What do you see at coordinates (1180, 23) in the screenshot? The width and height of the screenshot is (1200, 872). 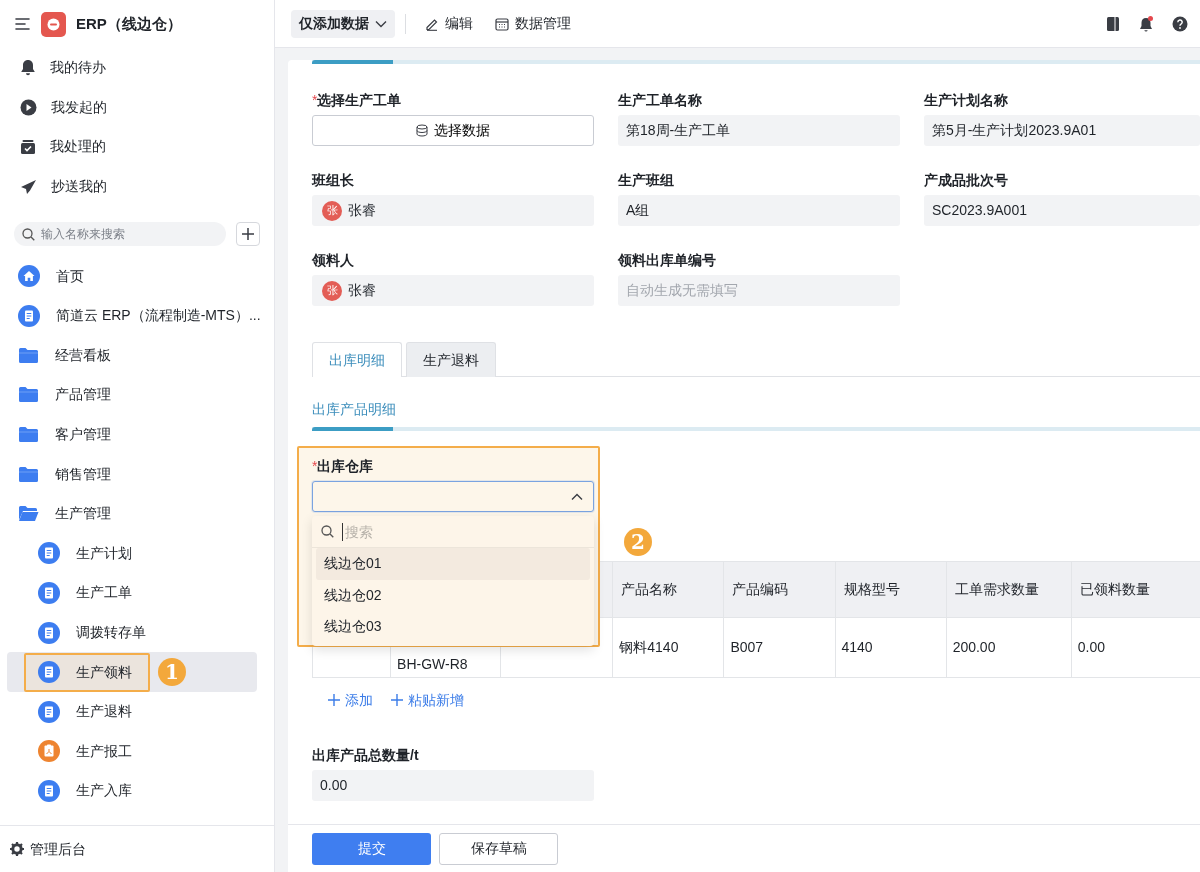 I see `help-icon` at bounding box center [1180, 23].